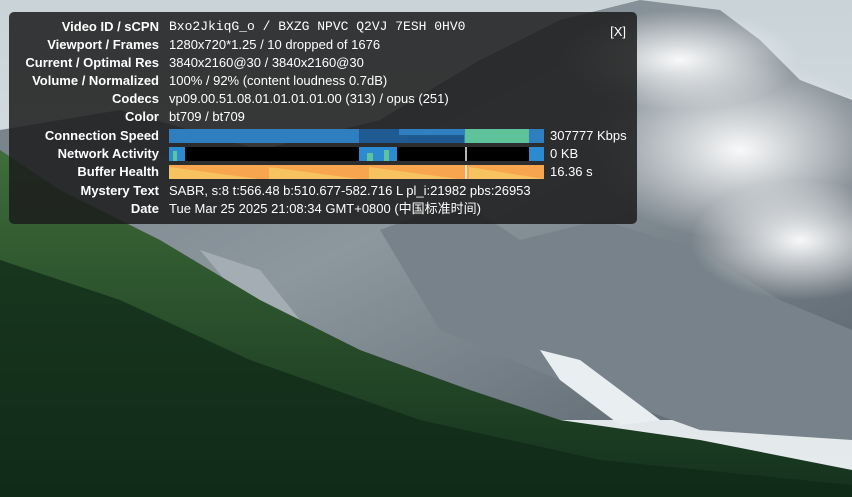 The image size is (852, 497). I want to click on stat-row-network-activity: Network Activity 0 KB, so click(323, 154).